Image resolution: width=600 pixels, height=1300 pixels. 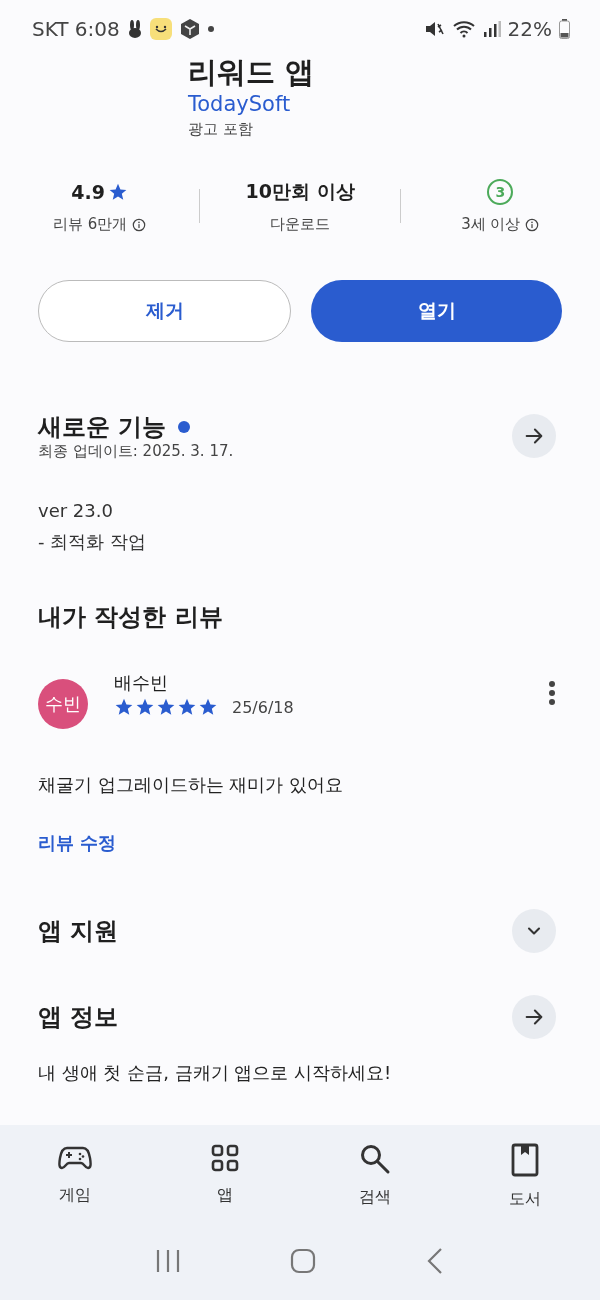 I want to click on app-title: 리워드 앱, so click(x=252, y=74).